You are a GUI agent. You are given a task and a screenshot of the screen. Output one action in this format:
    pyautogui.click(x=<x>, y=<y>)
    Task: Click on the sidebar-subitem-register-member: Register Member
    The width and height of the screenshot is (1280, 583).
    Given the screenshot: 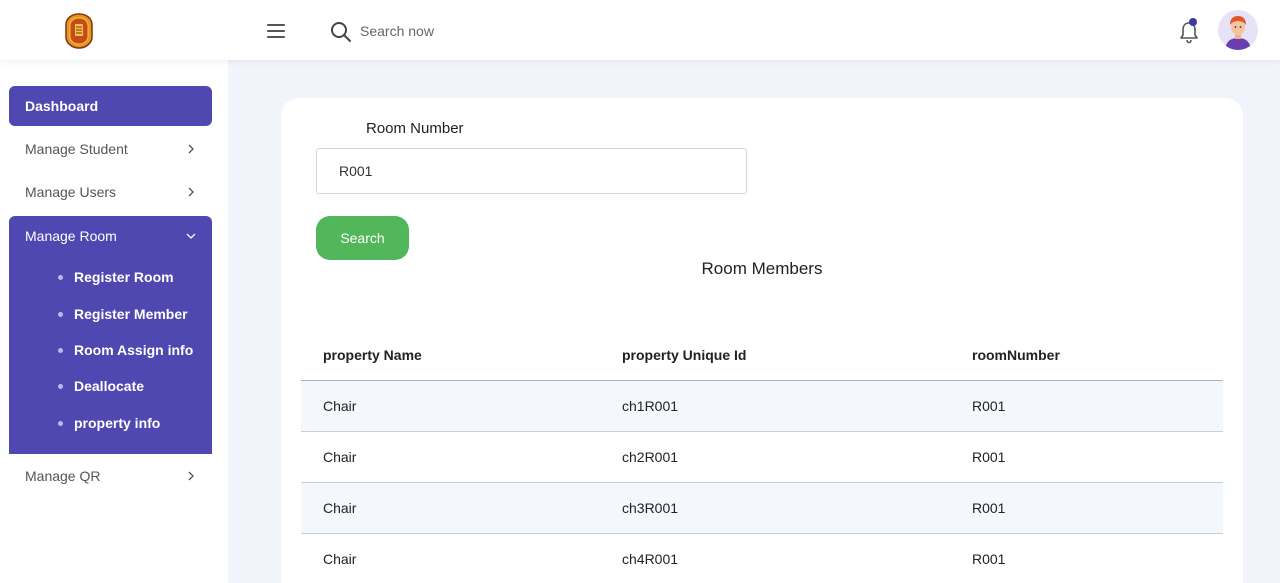 What is the action you would take?
    pyautogui.click(x=110, y=314)
    